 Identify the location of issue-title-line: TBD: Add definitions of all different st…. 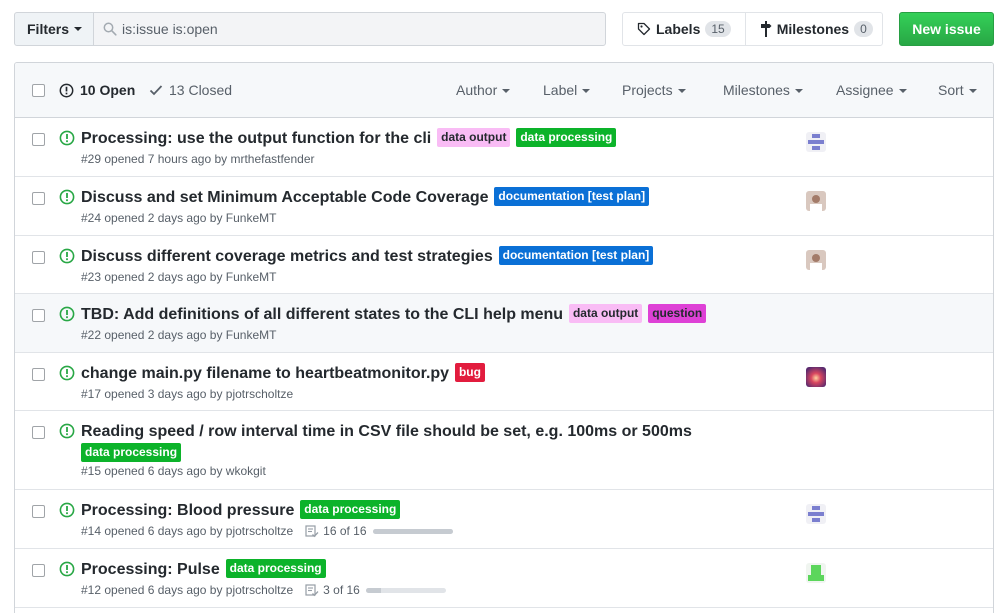
(507, 315).